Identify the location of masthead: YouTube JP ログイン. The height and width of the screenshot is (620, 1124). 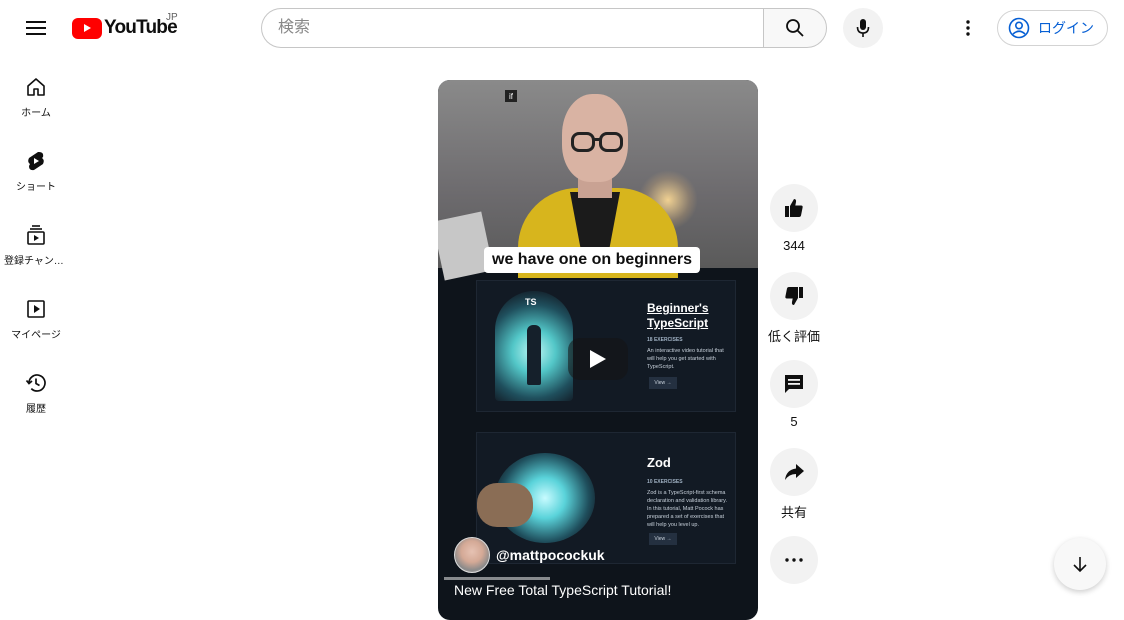
(562, 28).